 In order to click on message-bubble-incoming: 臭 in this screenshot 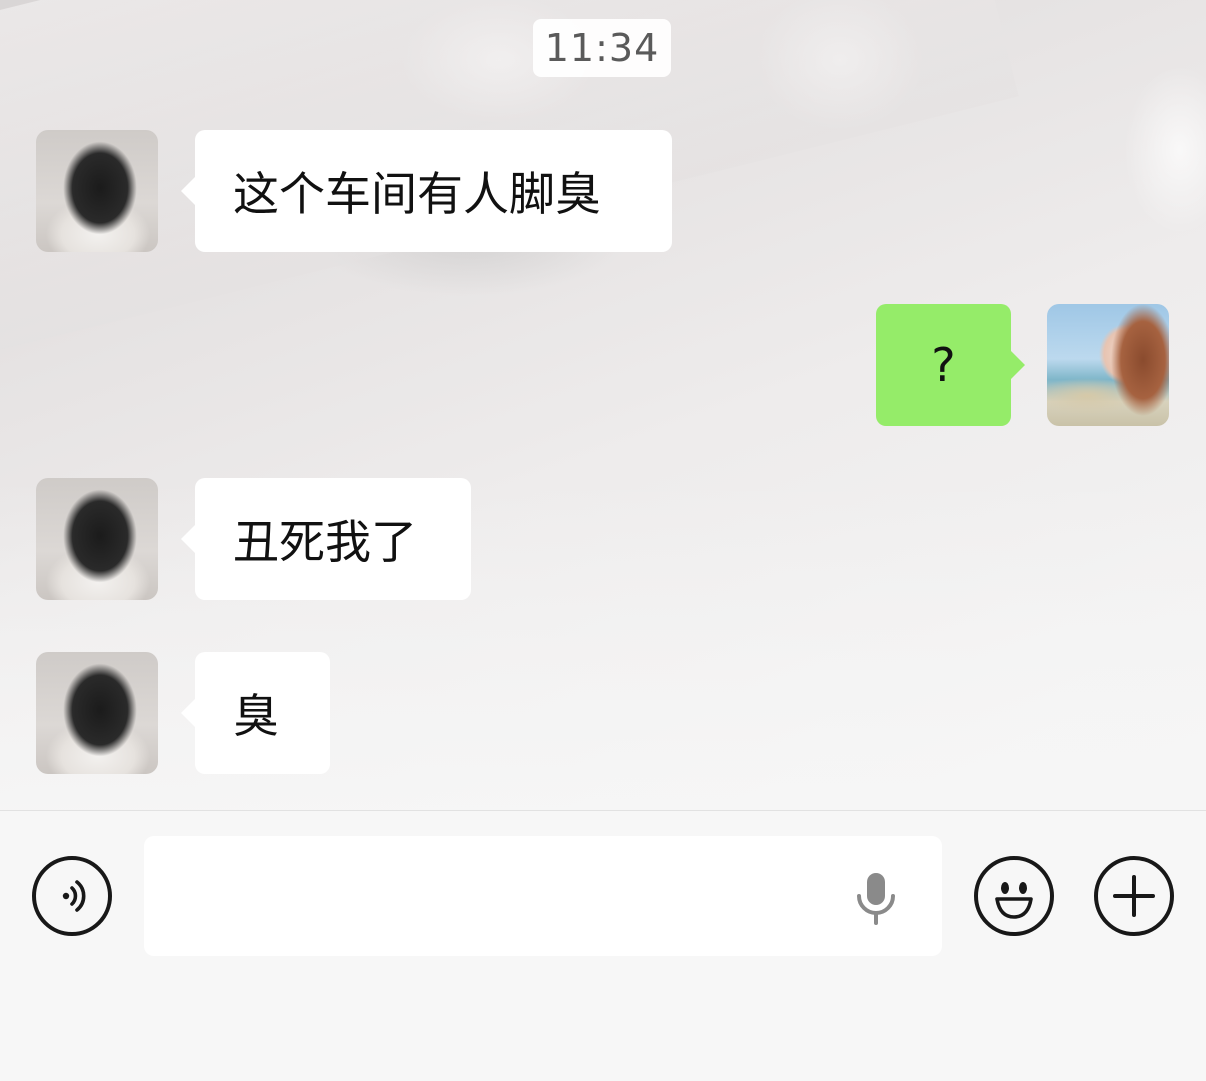, I will do `click(255, 713)`.